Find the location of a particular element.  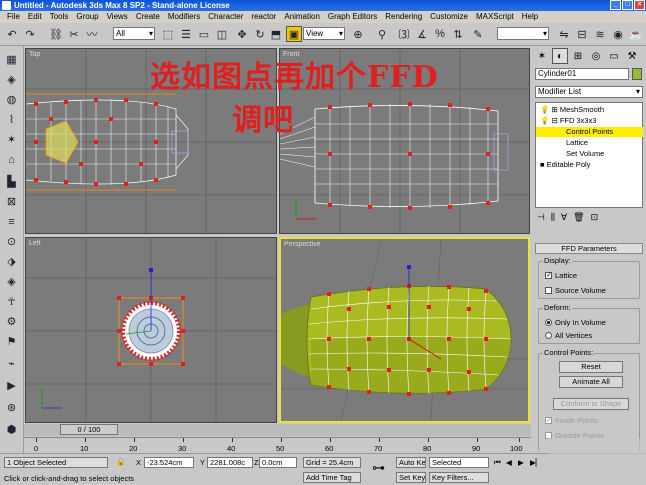

time-slider: 0 / 100 is located at coordinates (277, 430).